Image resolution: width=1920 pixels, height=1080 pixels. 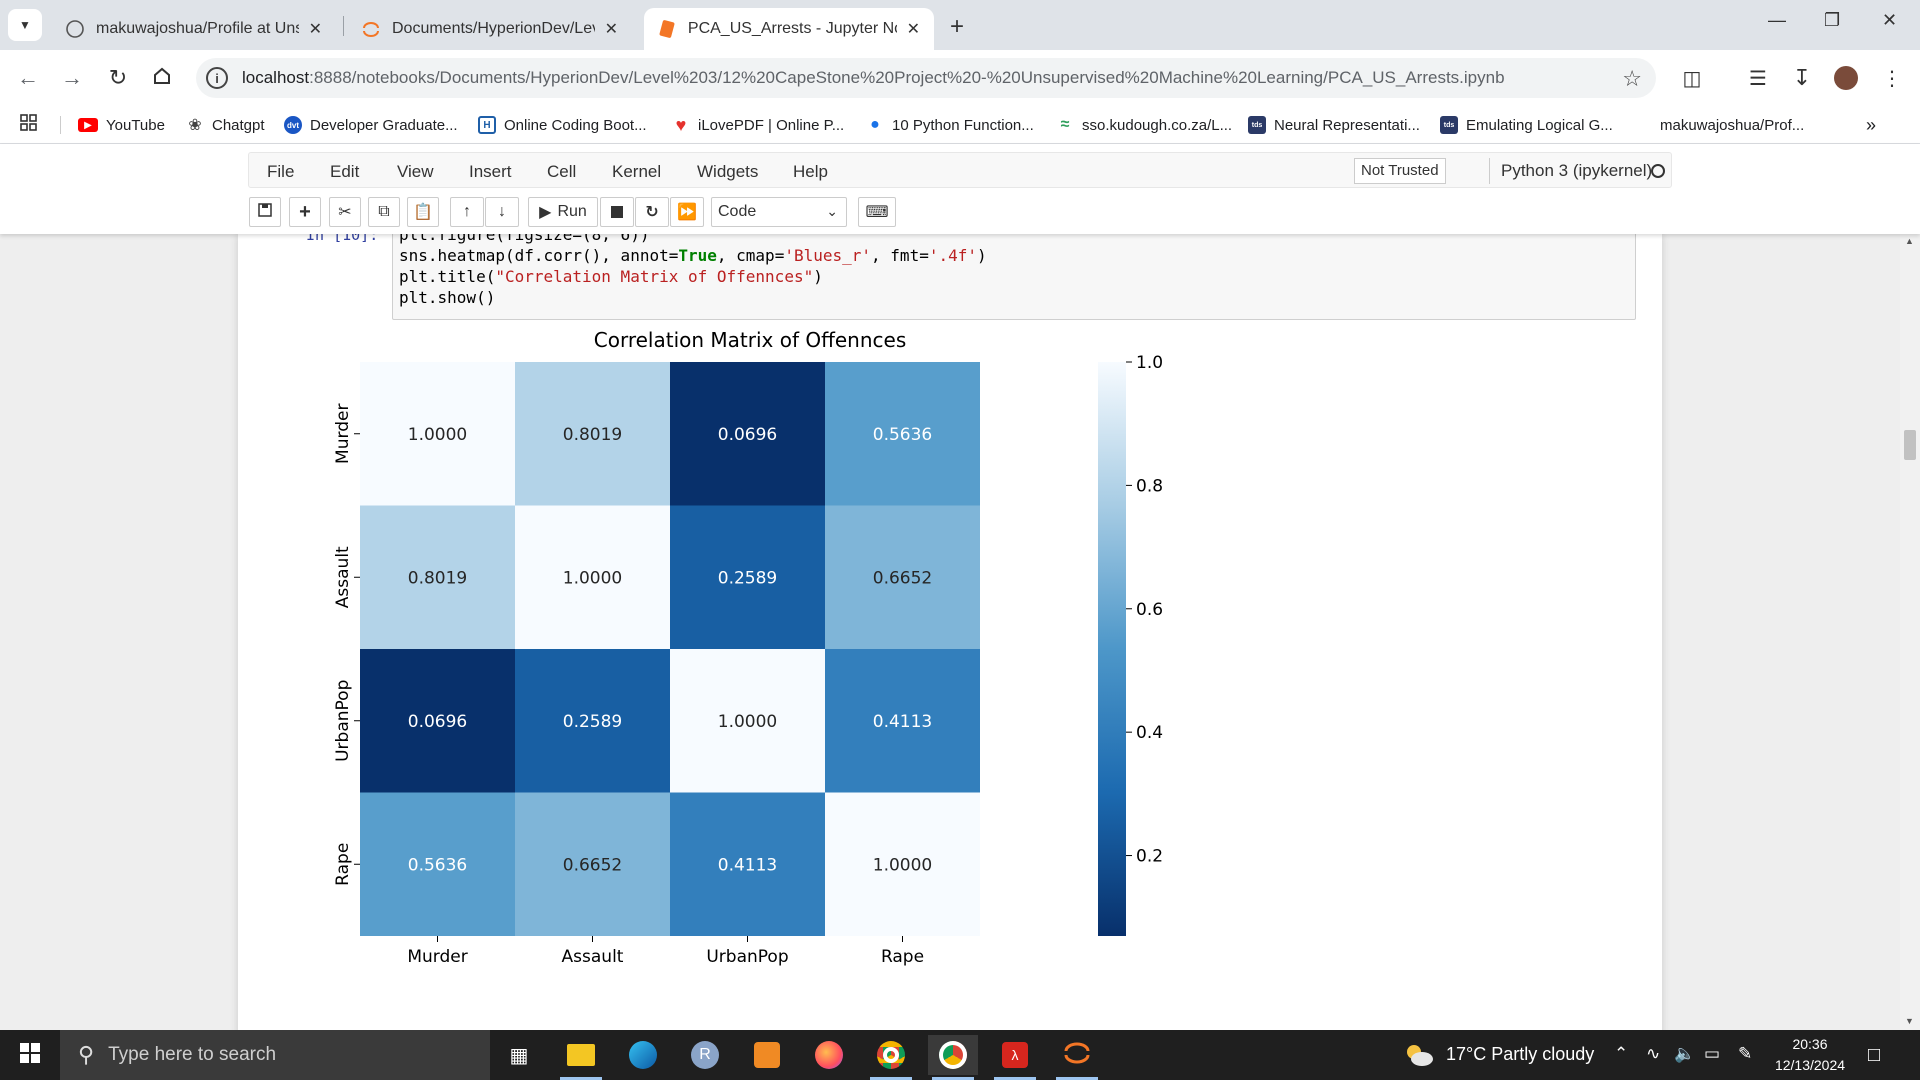 What do you see at coordinates (1810, 1055) in the screenshot?
I see `system-clock: 20:36 12/13/2024` at bounding box center [1810, 1055].